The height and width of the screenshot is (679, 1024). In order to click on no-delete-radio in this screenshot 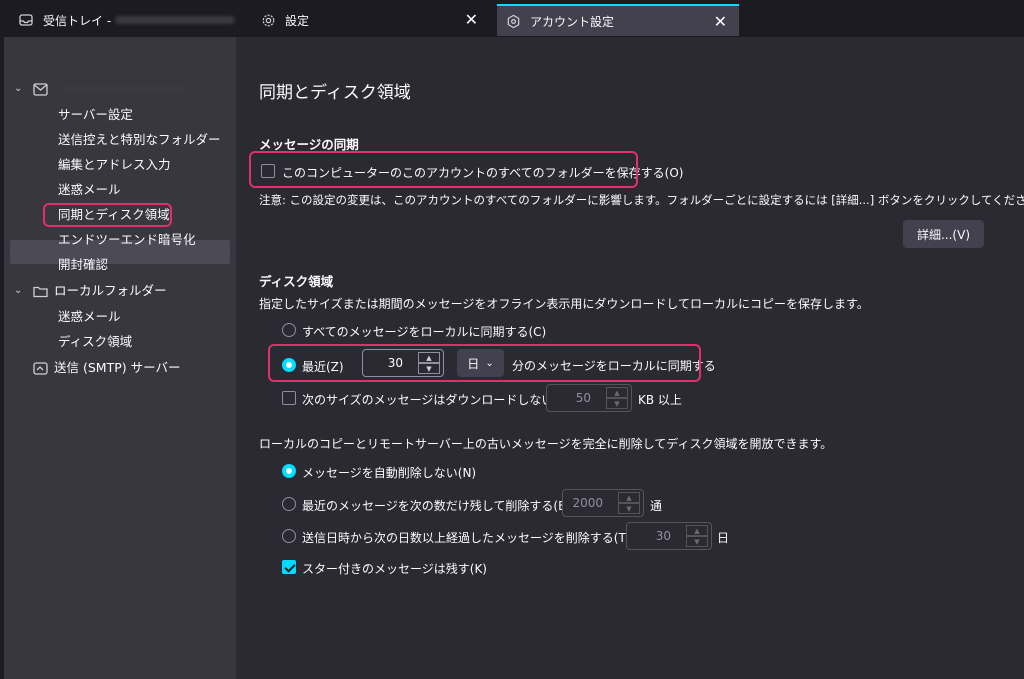, I will do `click(289, 471)`.